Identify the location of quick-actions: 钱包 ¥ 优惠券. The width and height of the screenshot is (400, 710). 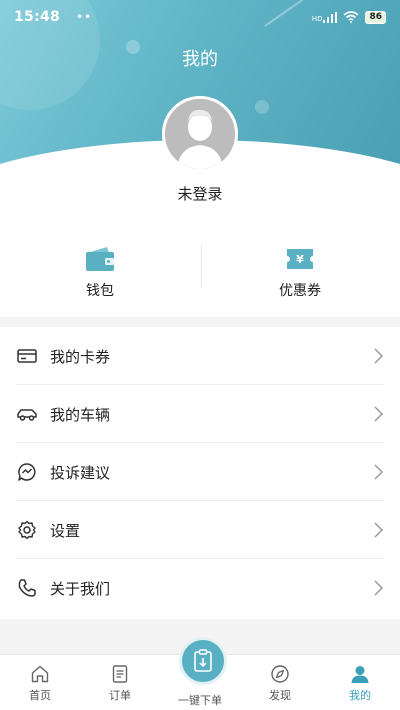
(200, 270).